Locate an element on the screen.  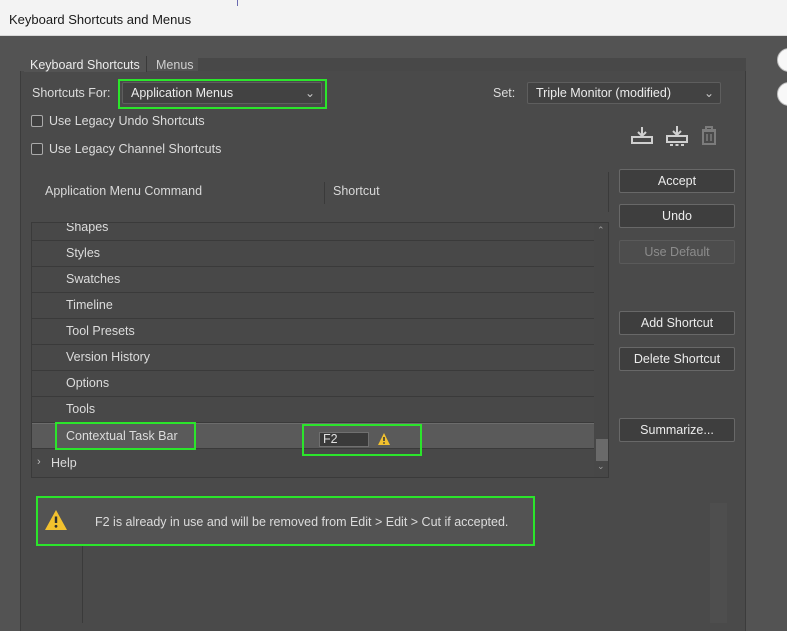
shortcut-highlight is located at coordinates (362, 440).